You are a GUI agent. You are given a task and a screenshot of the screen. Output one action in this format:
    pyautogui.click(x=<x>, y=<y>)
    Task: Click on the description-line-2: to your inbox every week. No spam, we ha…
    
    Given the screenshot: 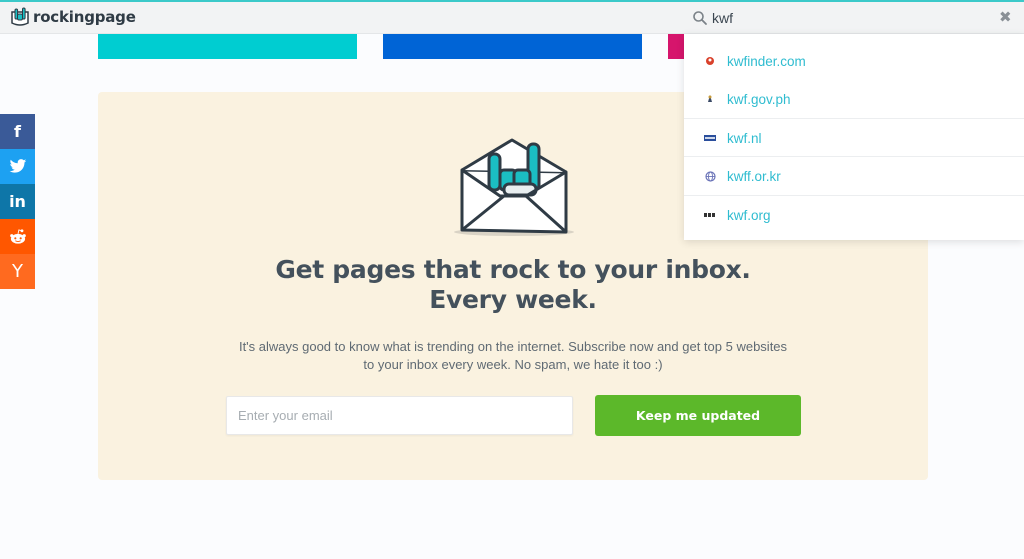 What is the action you would take?
    pyautogui.click(x=513, y=364)
    